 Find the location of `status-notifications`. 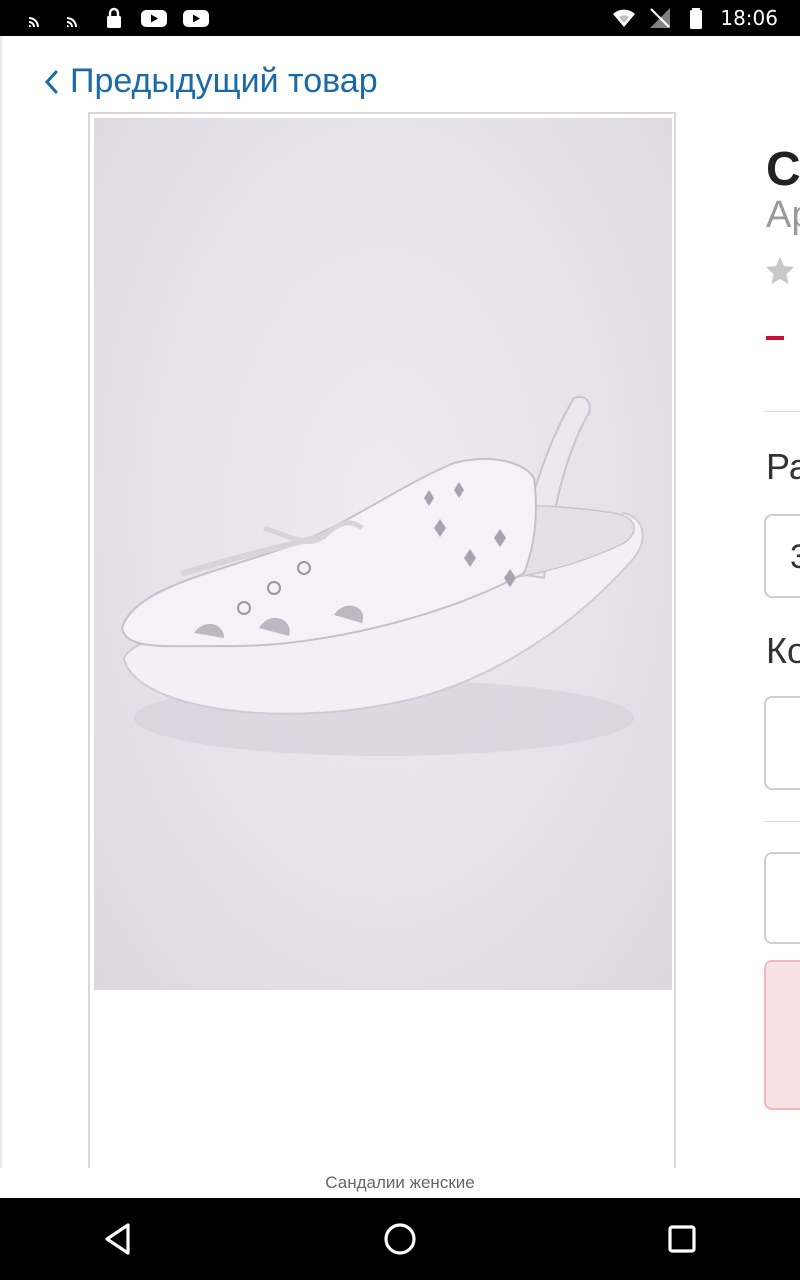

status-notifications is located at coordinates (118, 18).